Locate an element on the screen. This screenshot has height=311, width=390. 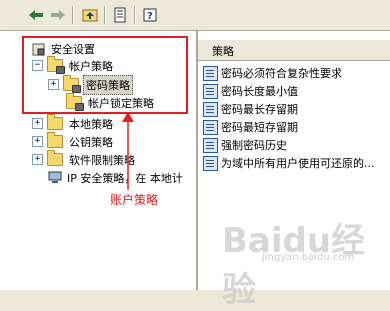
policy-row: 密码长度最小值 is located at coordinates (250, 91).